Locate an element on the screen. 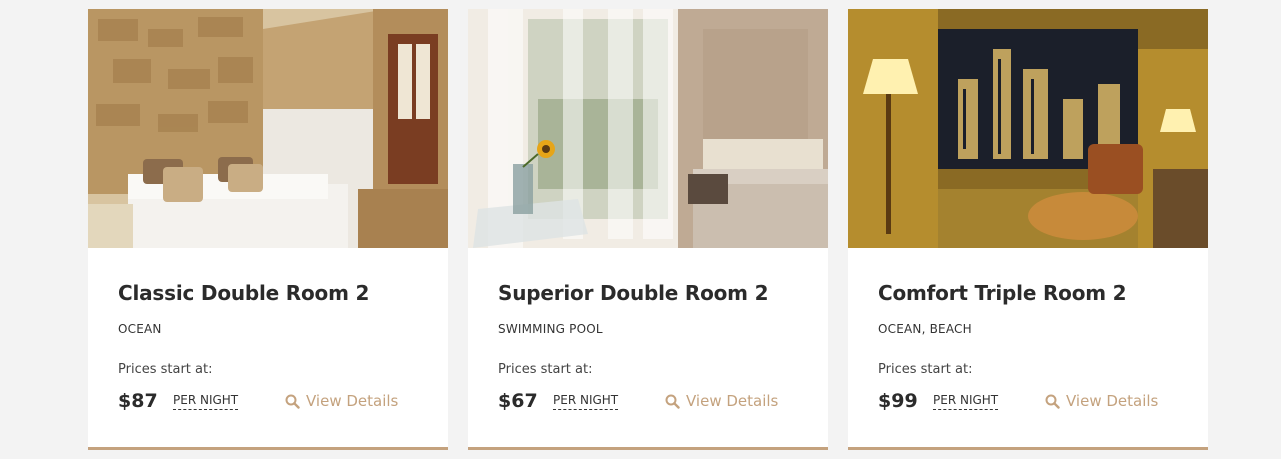 This screenshot has height=459, width=1281. room-title: Comfort Triple Room 2 is located at coordinates (1002, 293).